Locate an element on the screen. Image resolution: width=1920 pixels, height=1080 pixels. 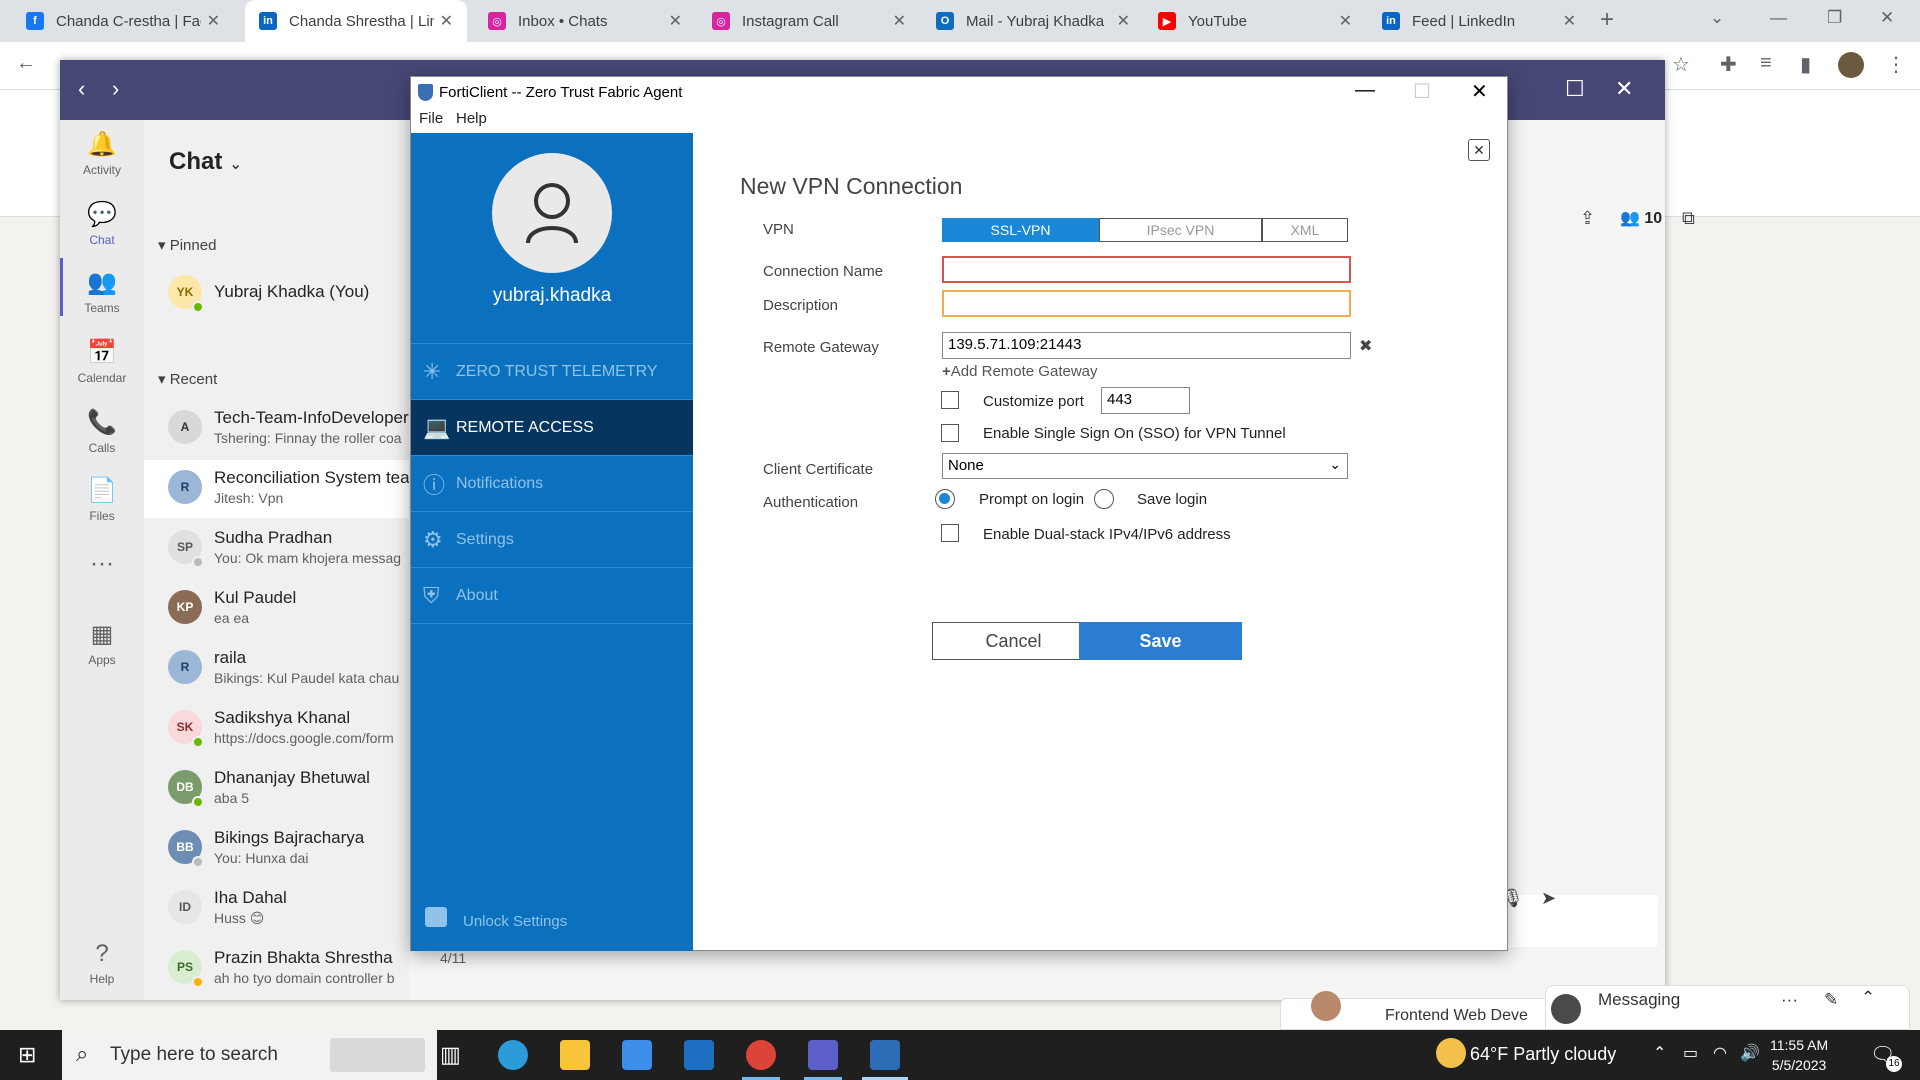
forti-nav-item: ⓘ Notifications is located at coordinates (552, 483).